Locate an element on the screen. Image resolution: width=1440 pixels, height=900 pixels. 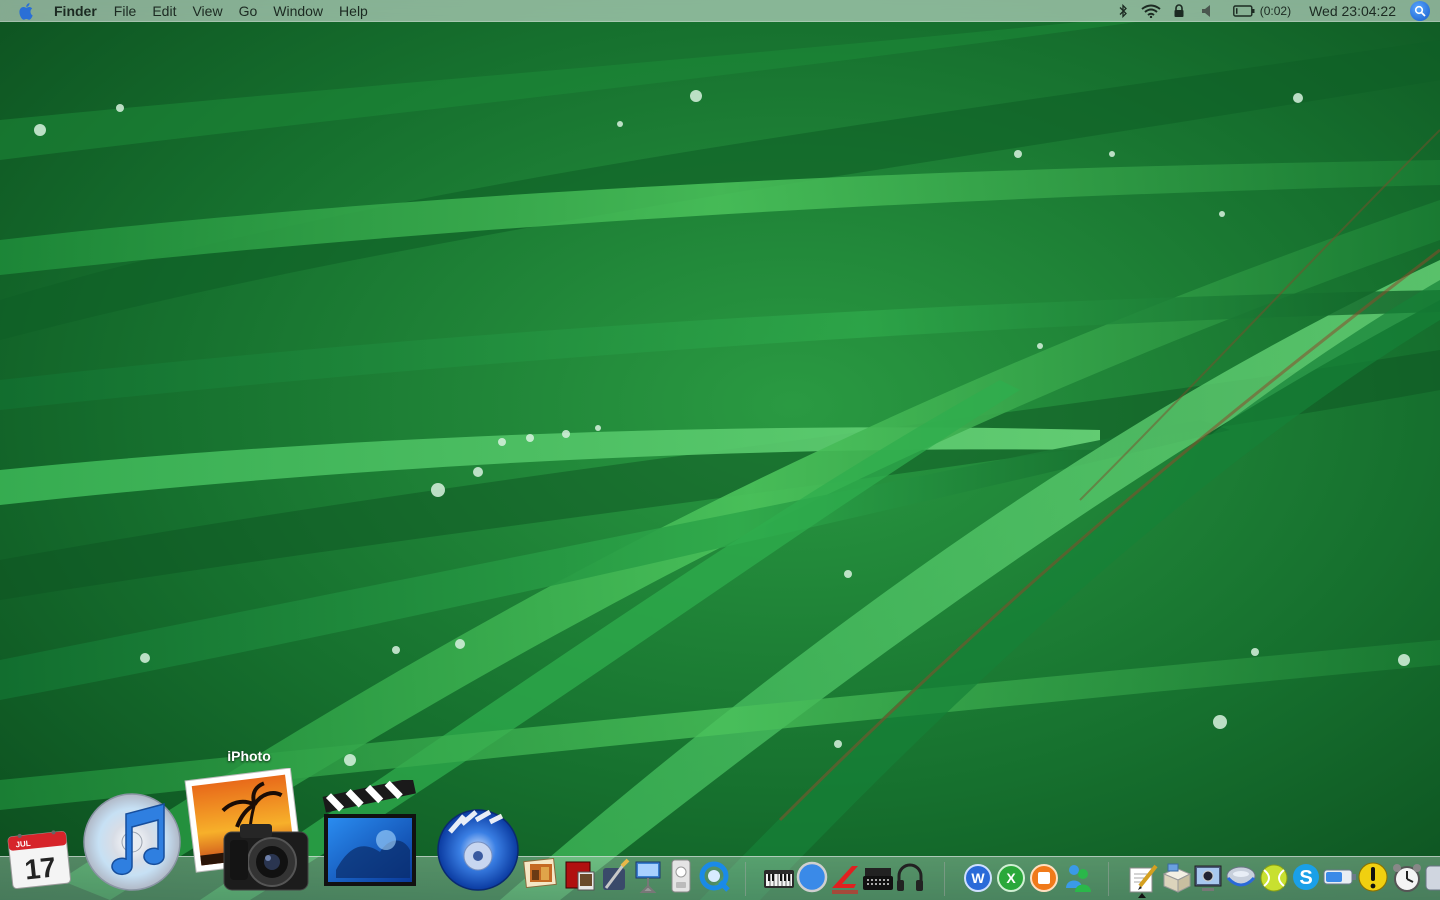
menu-file: File is located at coordinates (125, 11).